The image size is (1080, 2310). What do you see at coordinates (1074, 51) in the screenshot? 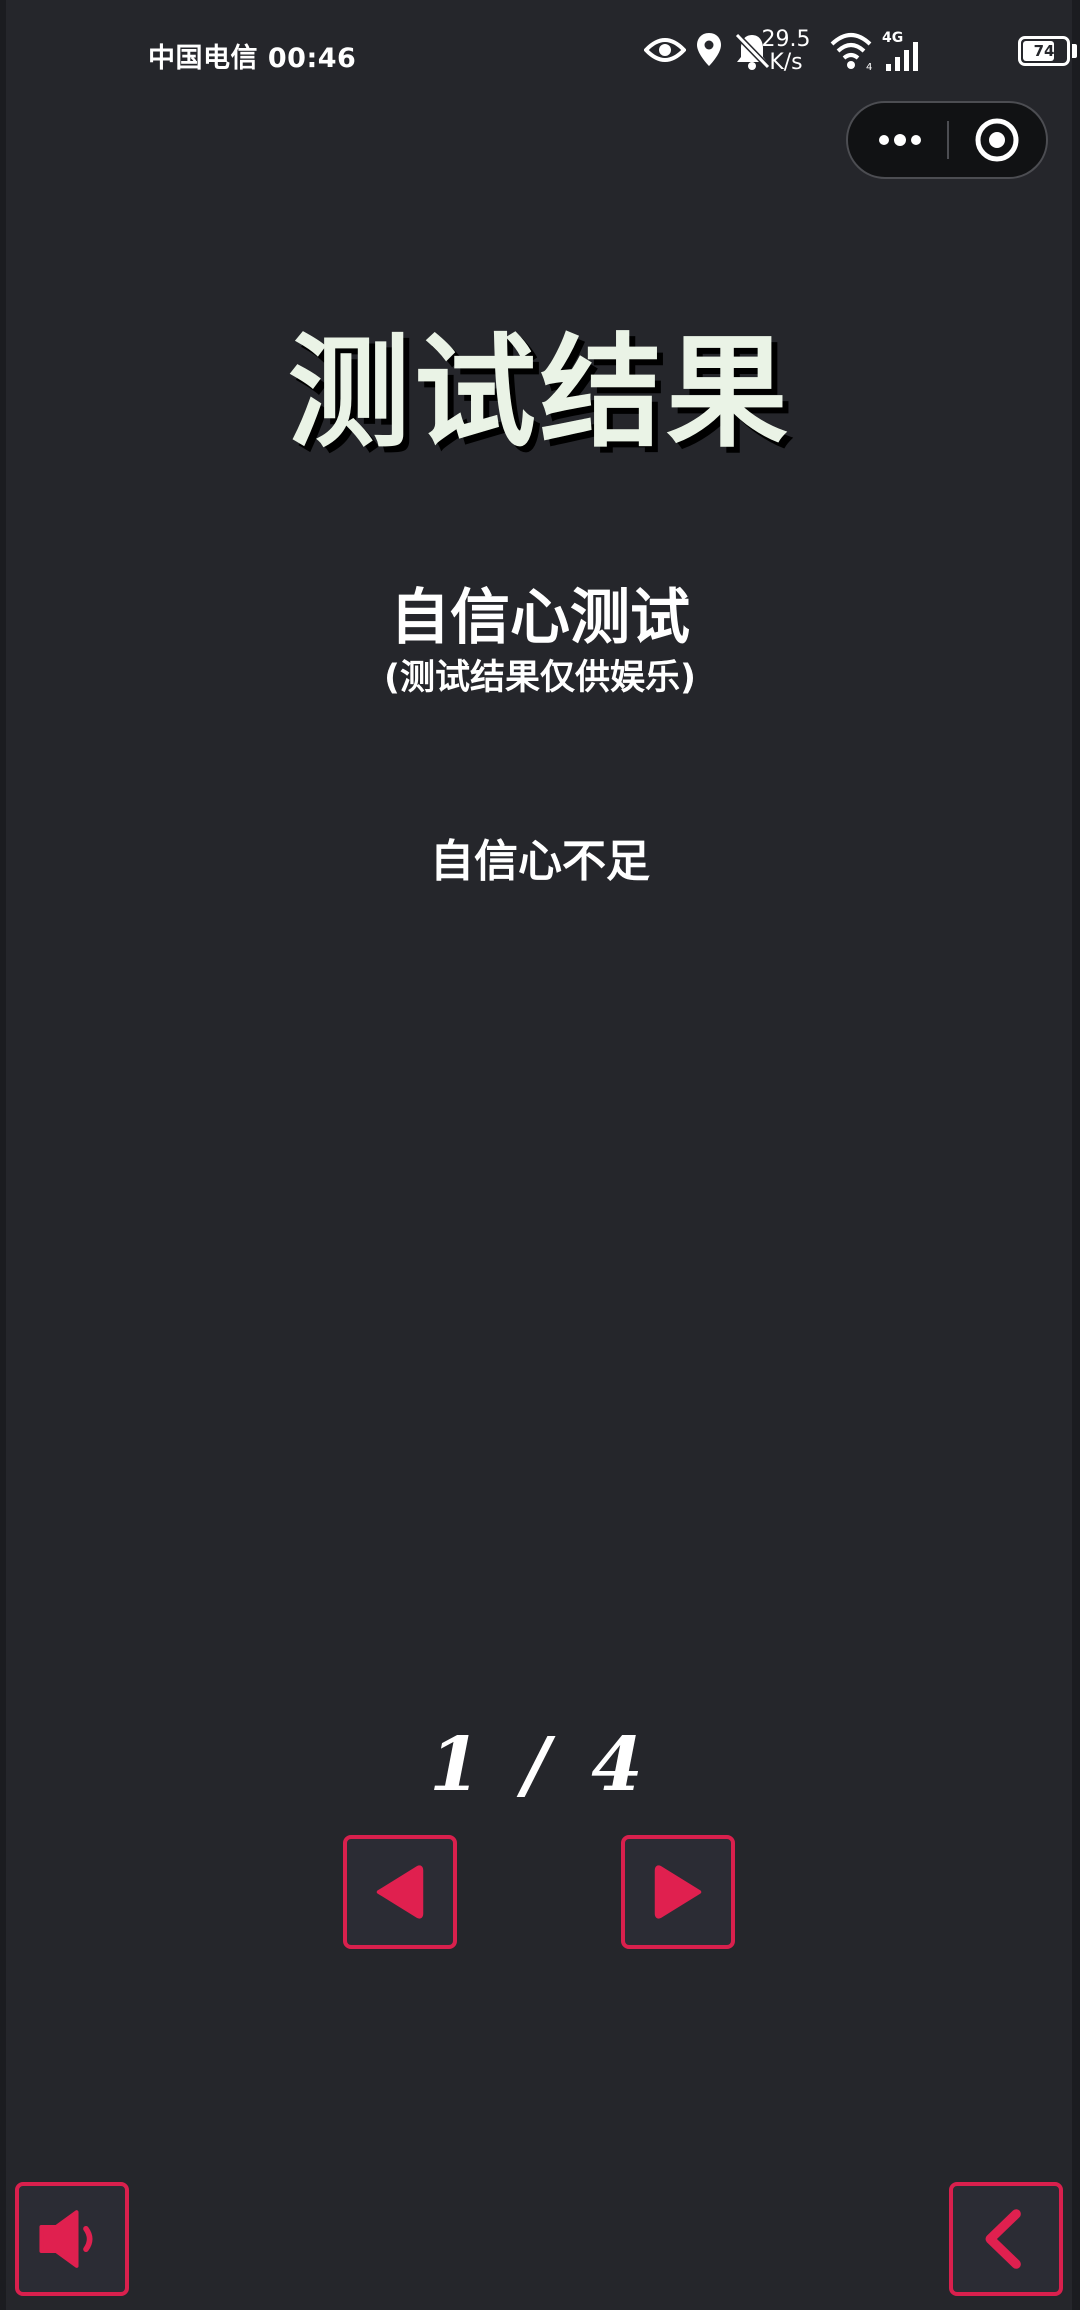
I see `battery-tip` at bounding box center [1074, 51].